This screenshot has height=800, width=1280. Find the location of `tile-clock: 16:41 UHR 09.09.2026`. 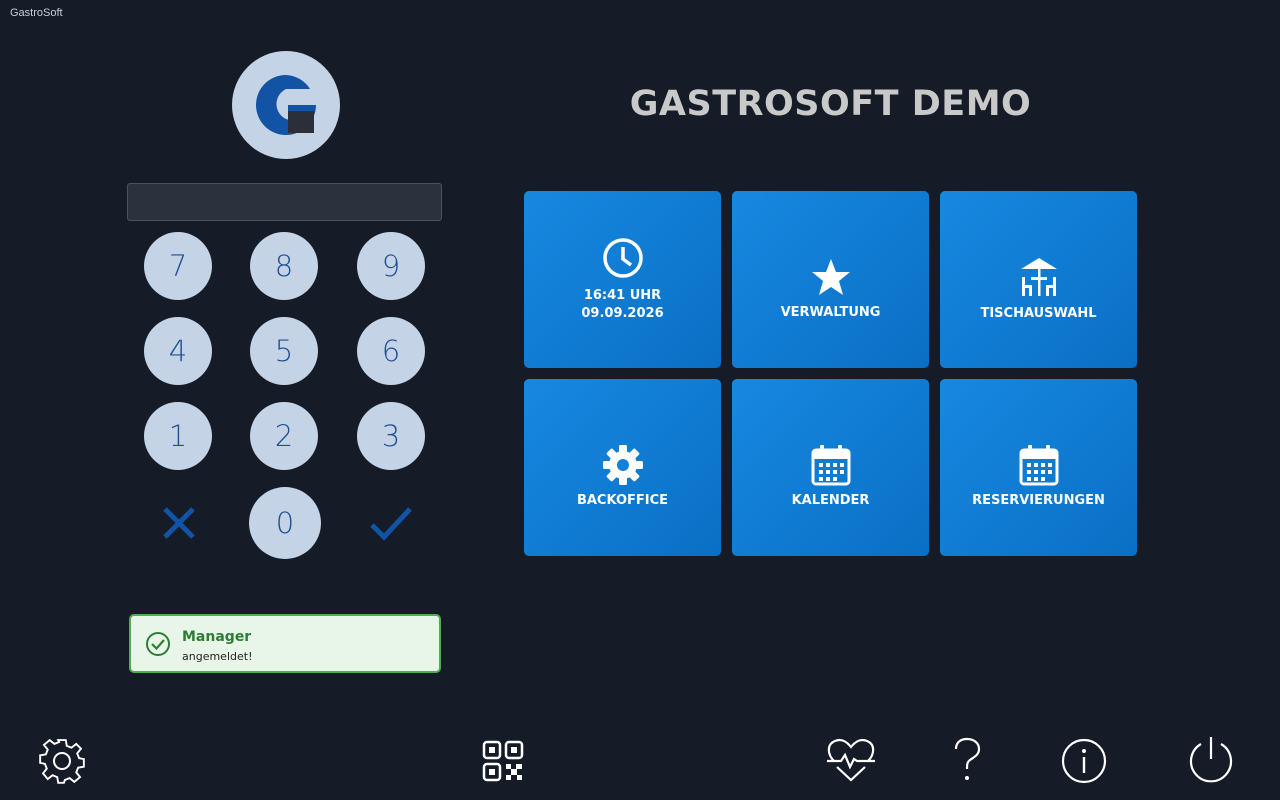

tile-clock: 16:41 UHR 09.09.2026 is located at coordinates (622, 279).